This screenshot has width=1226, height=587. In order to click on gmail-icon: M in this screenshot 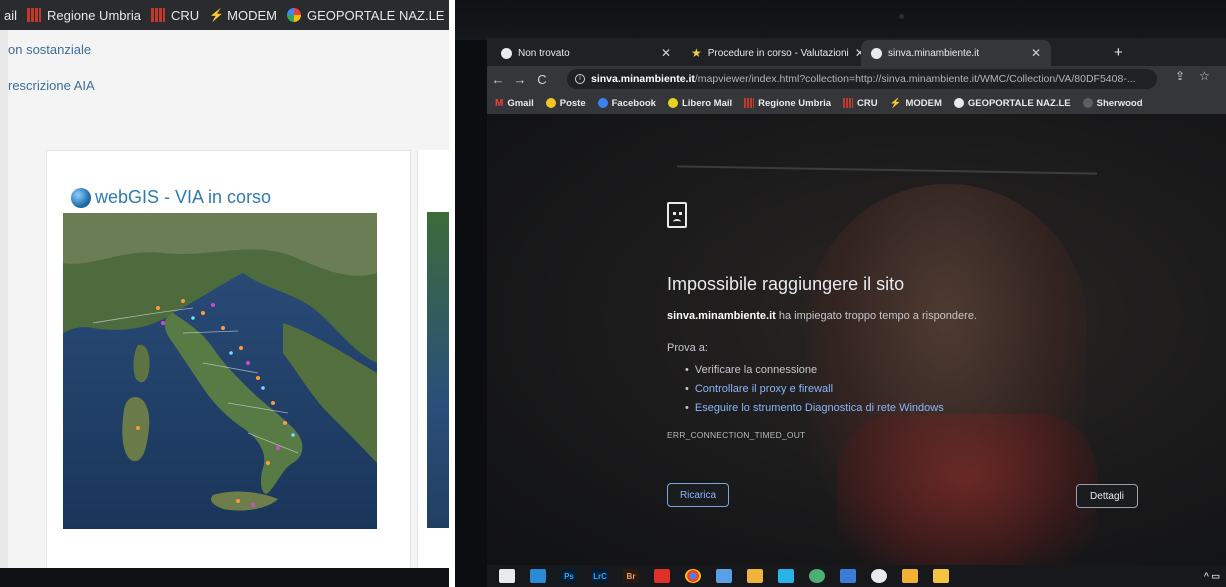, I will do `click(499, 103)`.